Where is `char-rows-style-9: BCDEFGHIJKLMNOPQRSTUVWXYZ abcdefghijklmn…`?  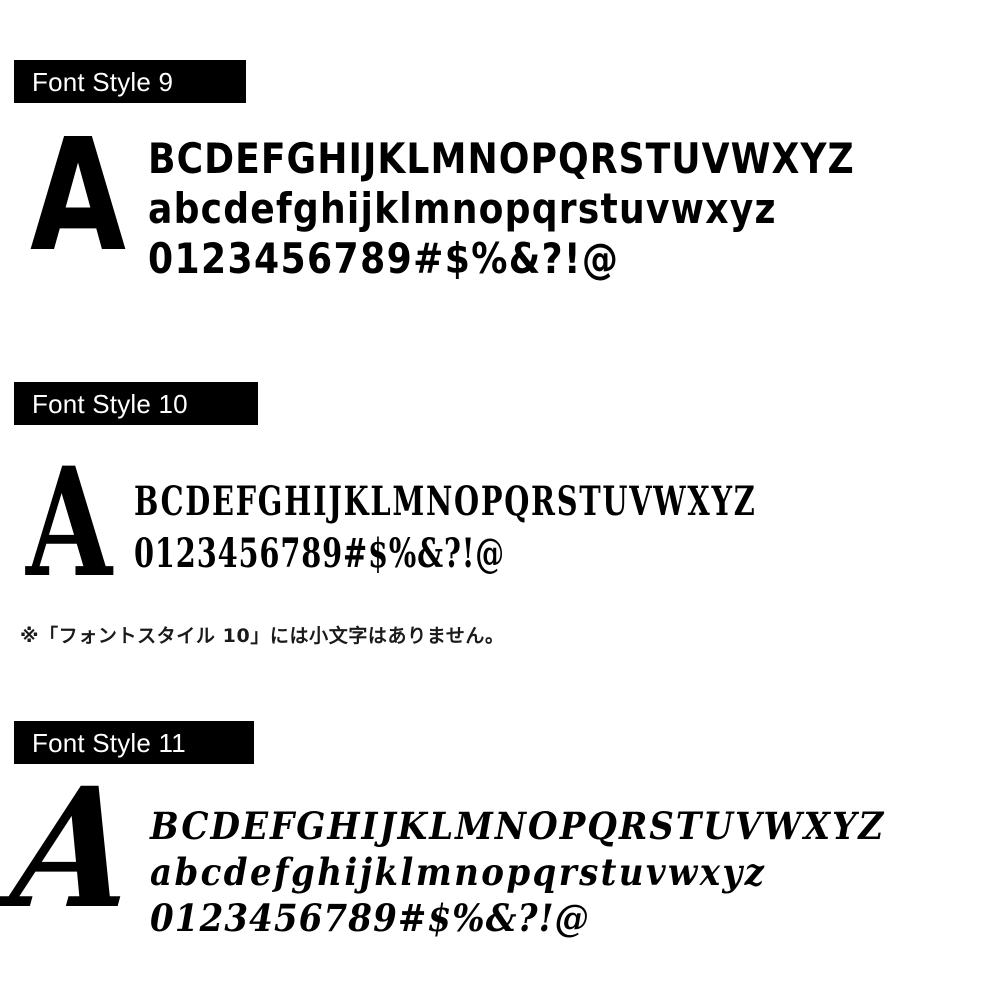
char-rows-style-9: BCDEFGHIJKLMNOPQRSTUVWXYZ abcdefghijklmn… is located at coordinates (564, 204).